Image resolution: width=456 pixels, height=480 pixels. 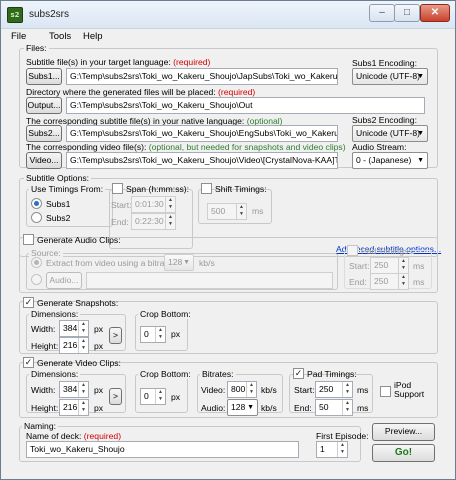 I want to click on snapshots-label: Generate Snapshots:, so click(x=78, y=303).